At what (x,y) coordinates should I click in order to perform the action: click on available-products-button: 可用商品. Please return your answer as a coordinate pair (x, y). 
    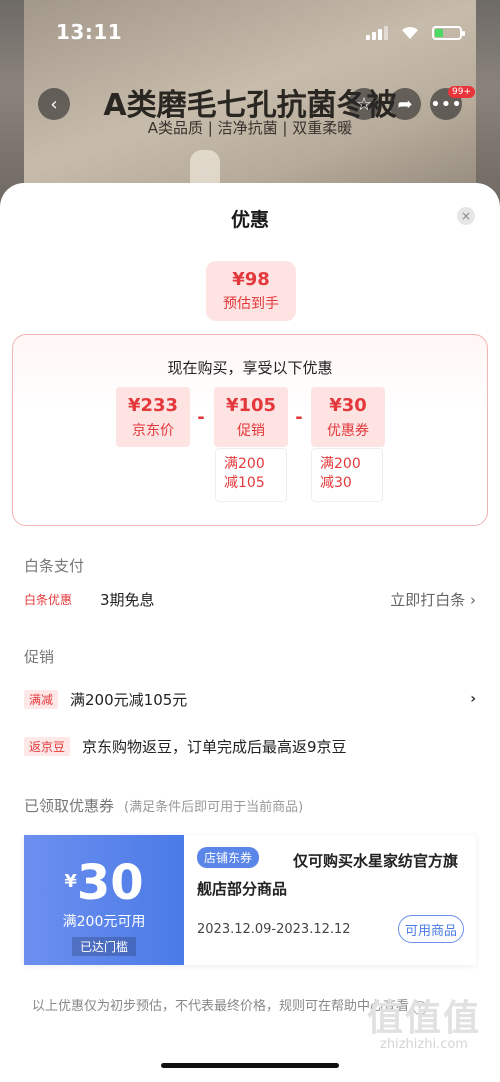
    Looking at the image, I should click on (431, 929).